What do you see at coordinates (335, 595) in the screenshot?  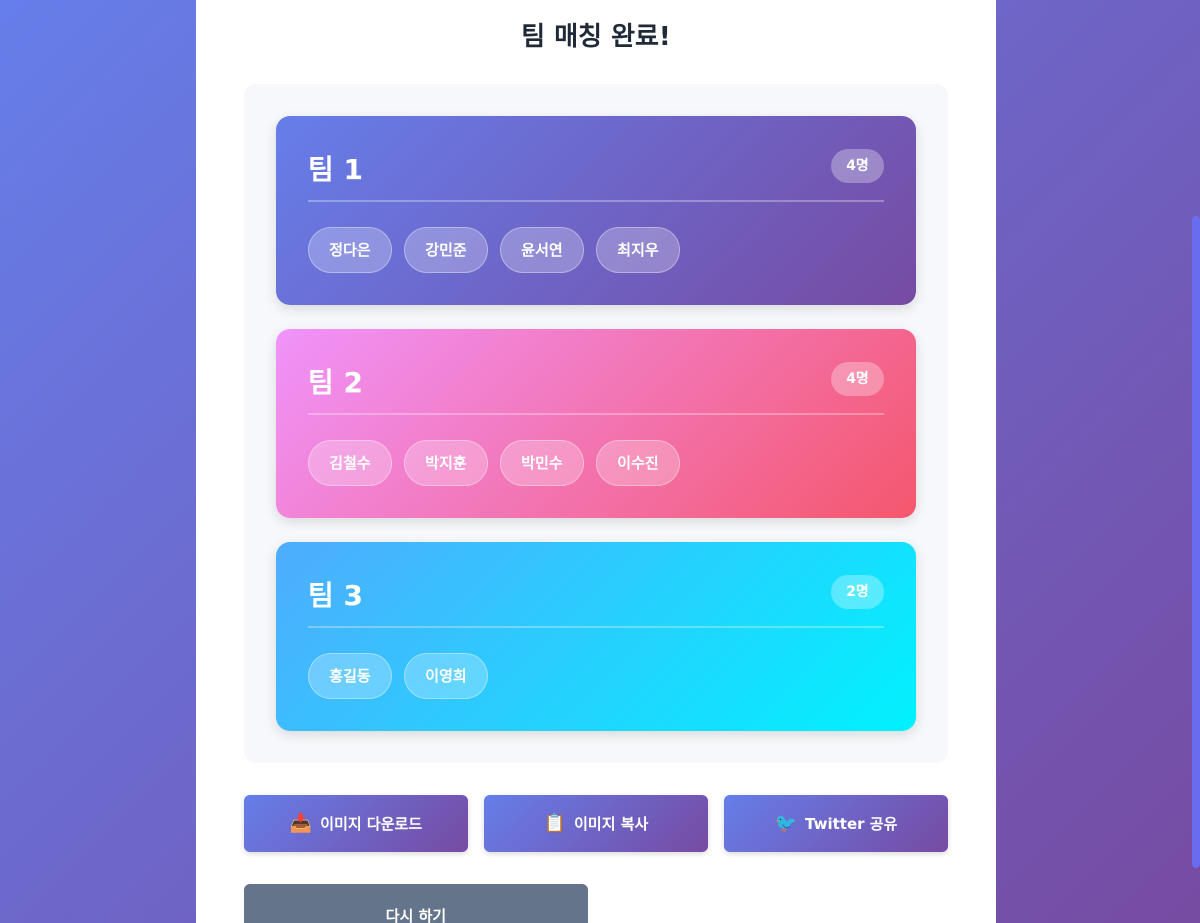 I see `team-name: 팀 3` at bounding box center [335, 595].